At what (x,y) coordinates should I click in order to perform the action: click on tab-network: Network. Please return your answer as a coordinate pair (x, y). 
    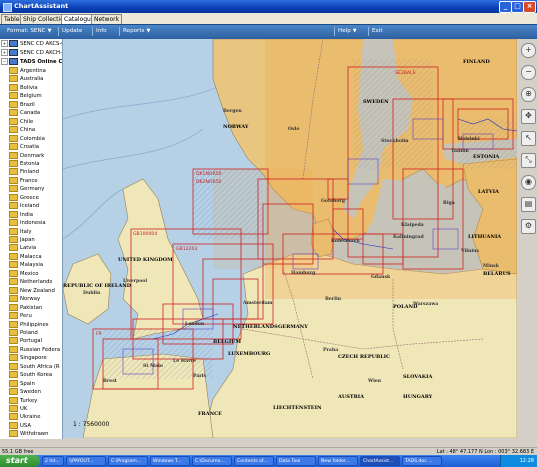
    Looking at the image, I should click on (107, 19).